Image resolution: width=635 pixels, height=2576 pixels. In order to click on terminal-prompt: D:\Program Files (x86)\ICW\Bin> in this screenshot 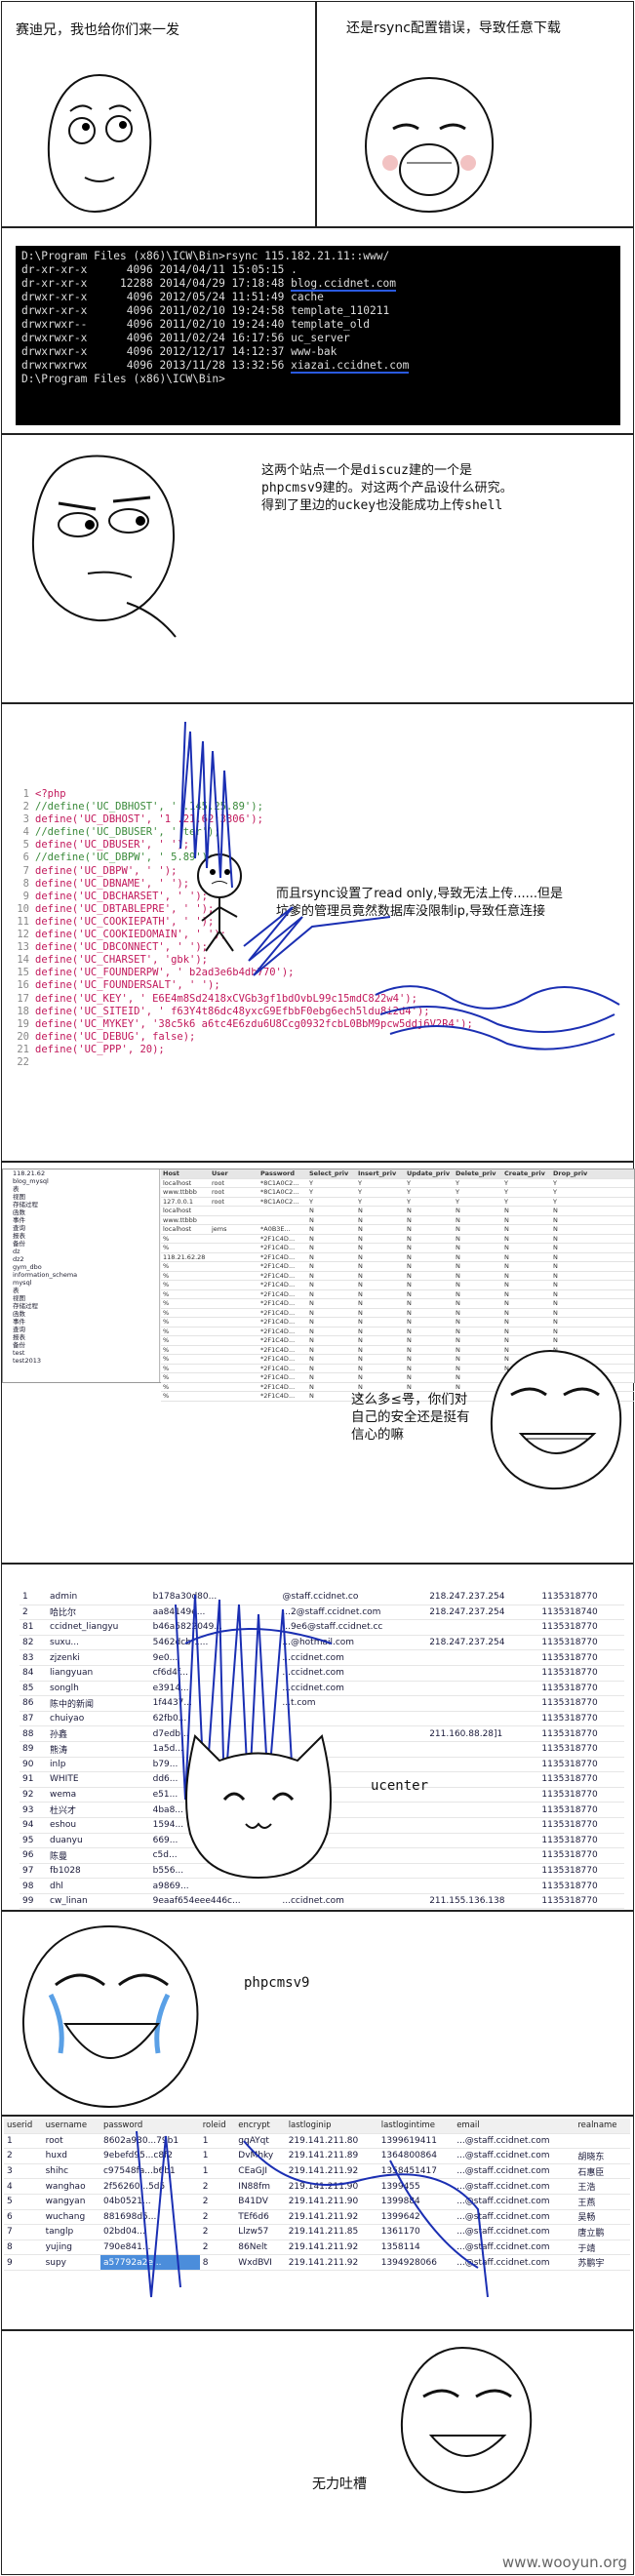, I will do `click(123, 379)`.